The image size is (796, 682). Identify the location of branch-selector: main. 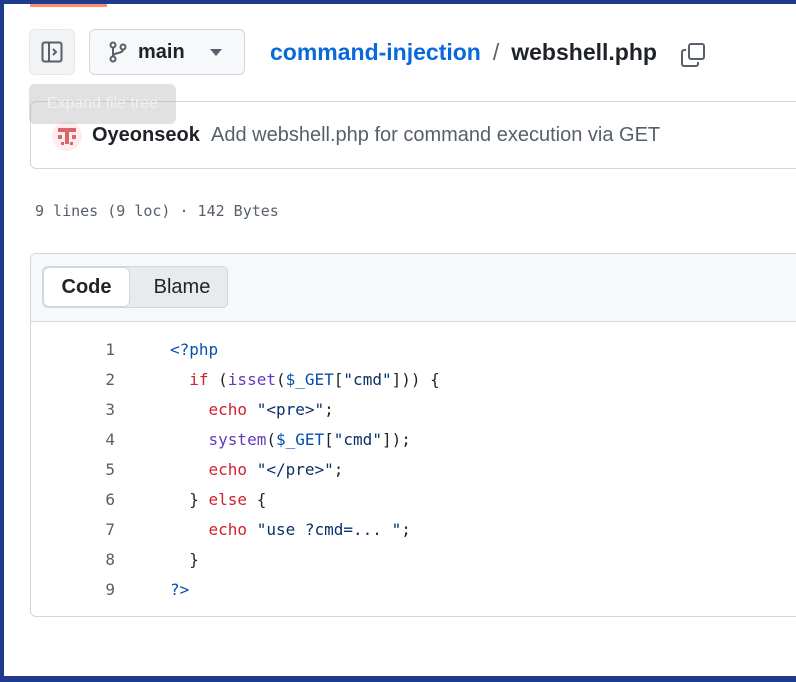
(167, 52).